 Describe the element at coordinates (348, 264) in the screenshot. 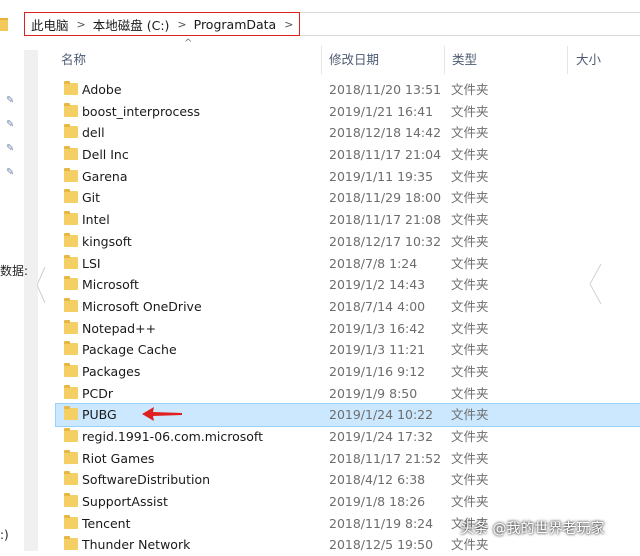

I see `file-row: LSI 2018/7/8 1:24 文件夹` at that location.